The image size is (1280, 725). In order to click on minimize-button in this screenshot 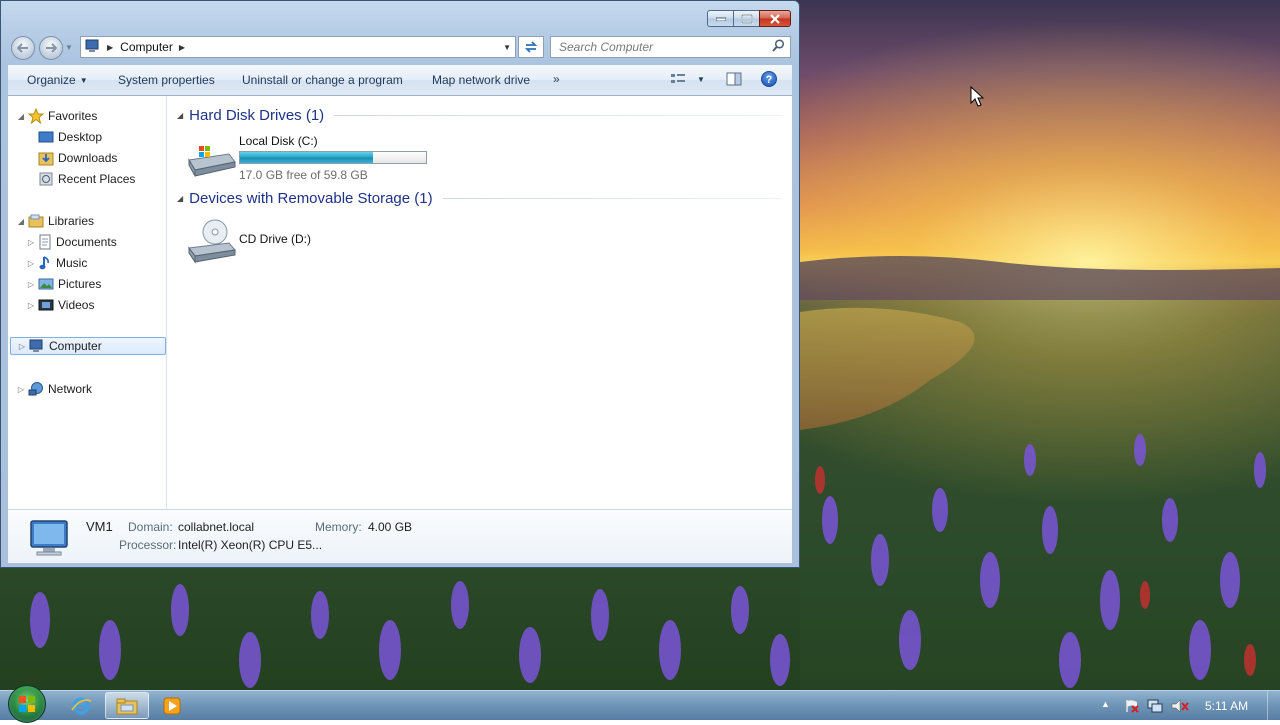, I will do `click(720, 18)`.